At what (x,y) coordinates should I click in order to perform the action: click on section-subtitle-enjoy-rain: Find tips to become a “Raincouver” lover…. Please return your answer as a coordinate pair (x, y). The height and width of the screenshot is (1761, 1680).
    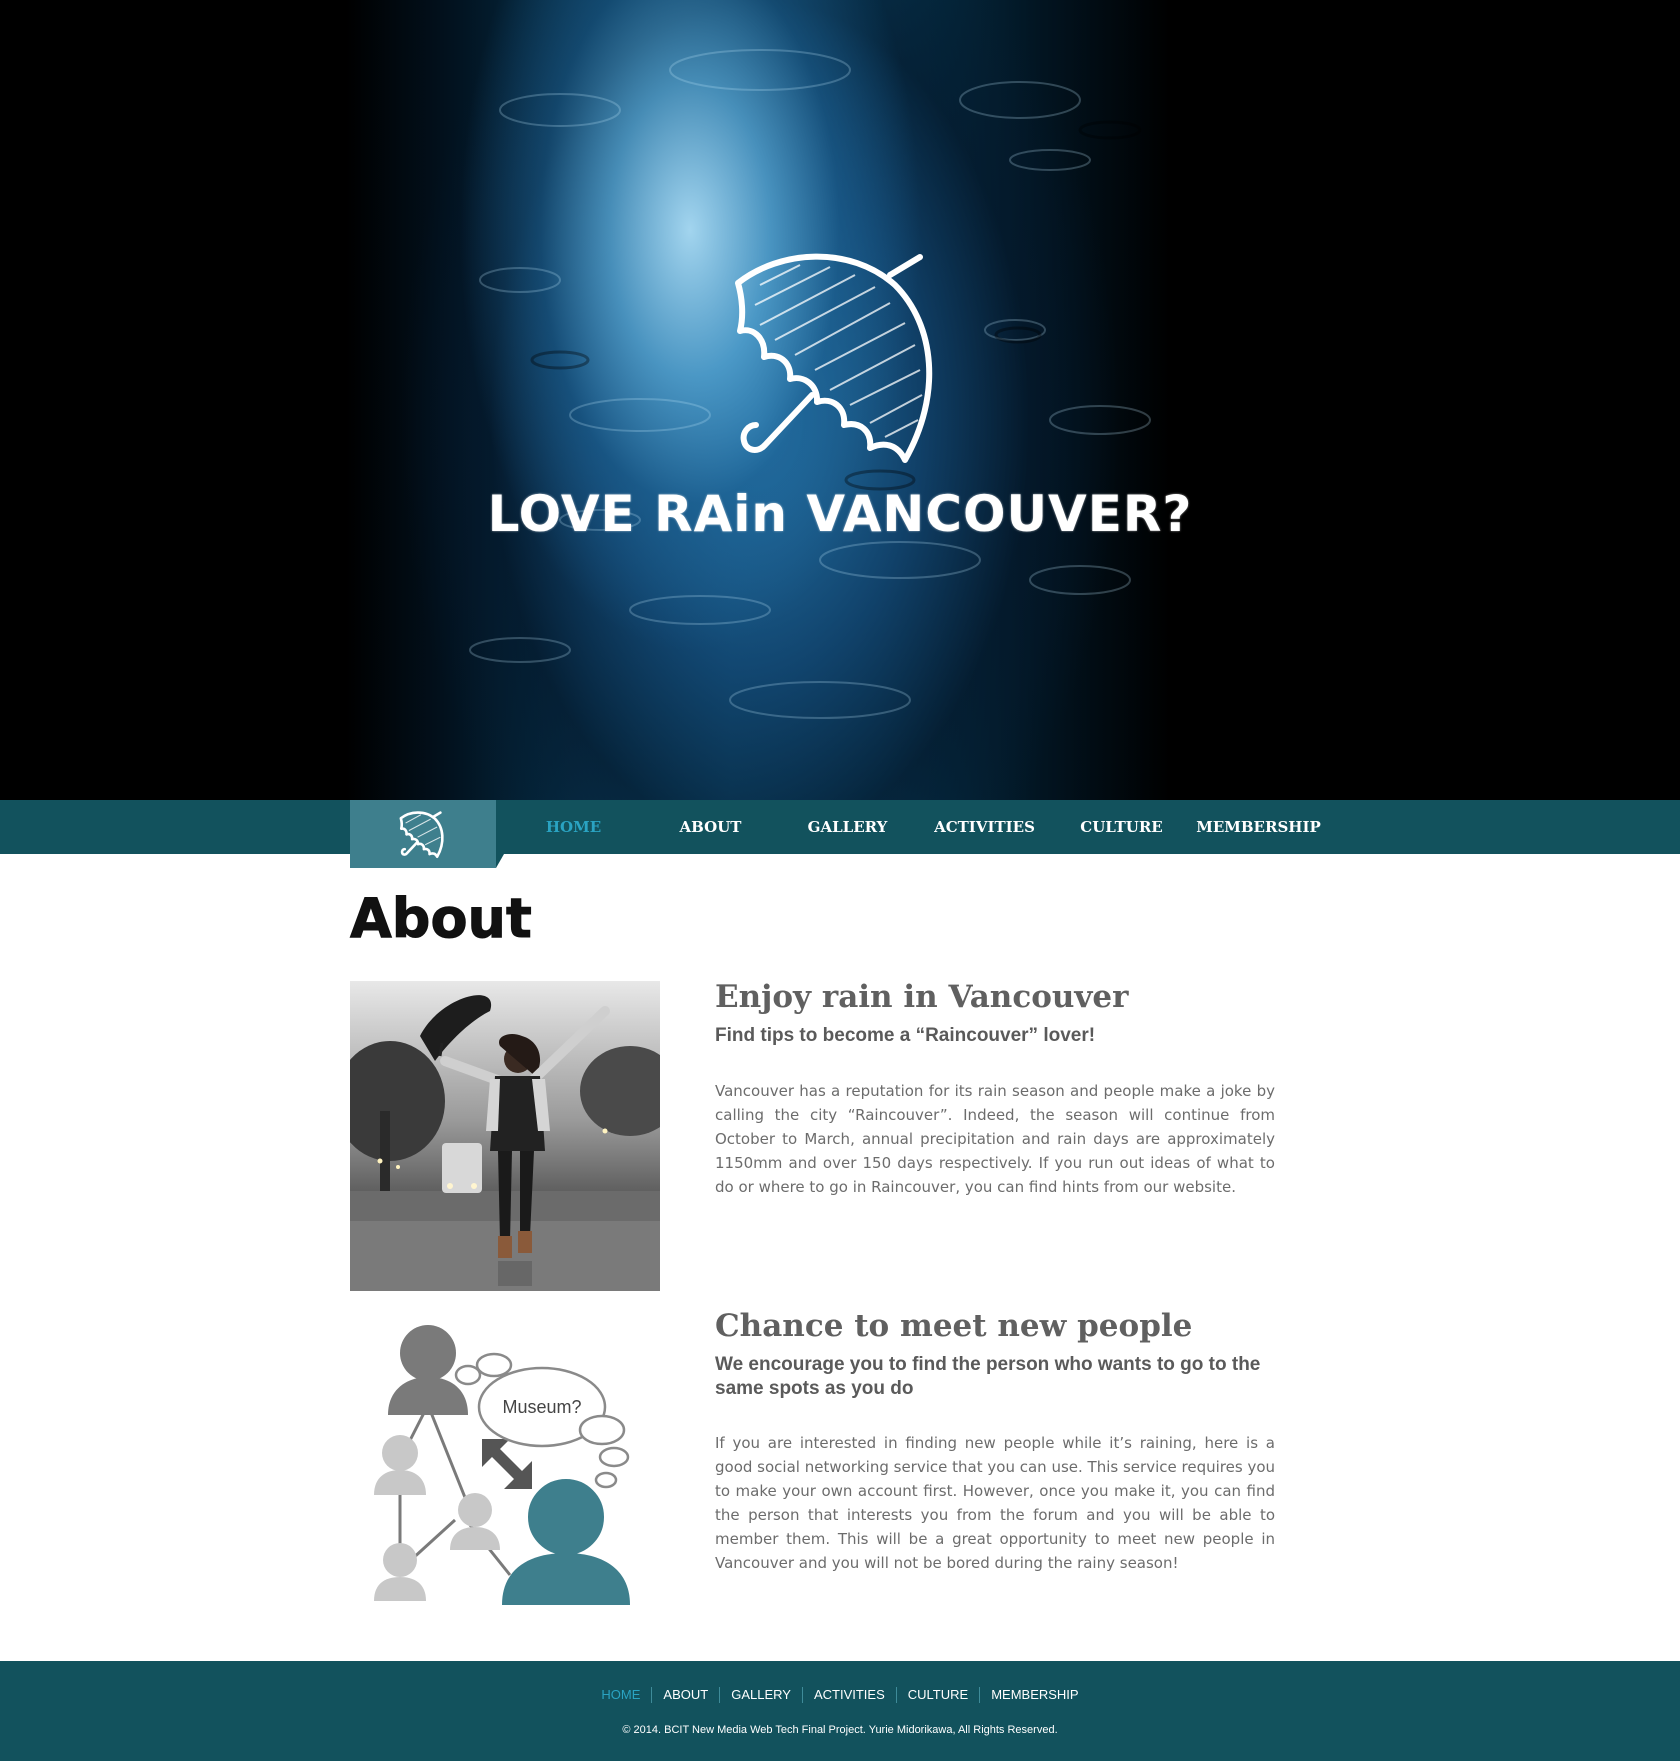
    Looking at the image, I should click on (905, 1035).